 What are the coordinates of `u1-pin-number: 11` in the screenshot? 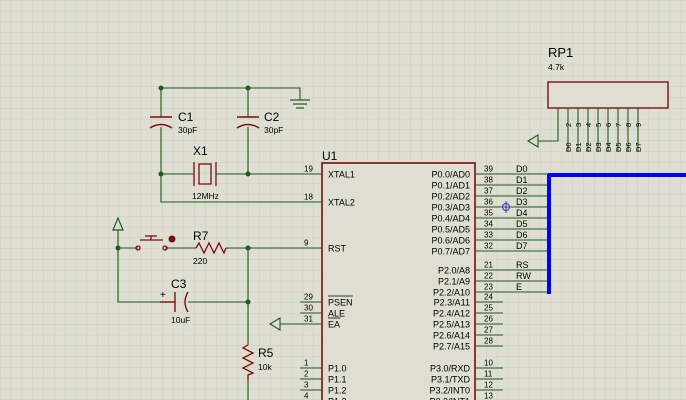 It's located at (488, 374).